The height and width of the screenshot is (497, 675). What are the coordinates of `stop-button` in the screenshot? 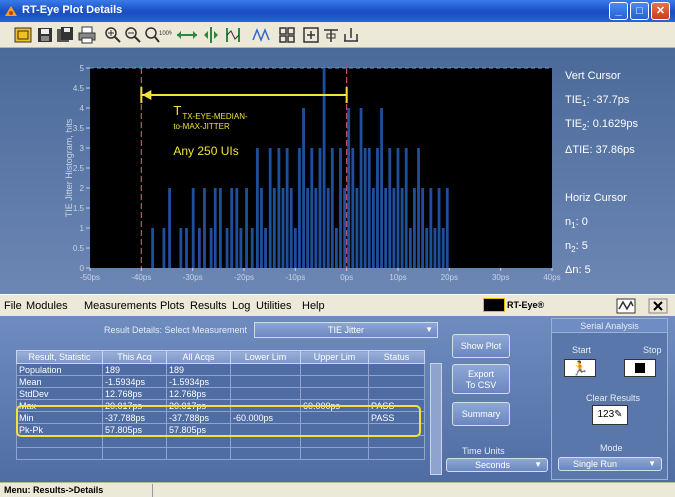 It's located at (640, 368).